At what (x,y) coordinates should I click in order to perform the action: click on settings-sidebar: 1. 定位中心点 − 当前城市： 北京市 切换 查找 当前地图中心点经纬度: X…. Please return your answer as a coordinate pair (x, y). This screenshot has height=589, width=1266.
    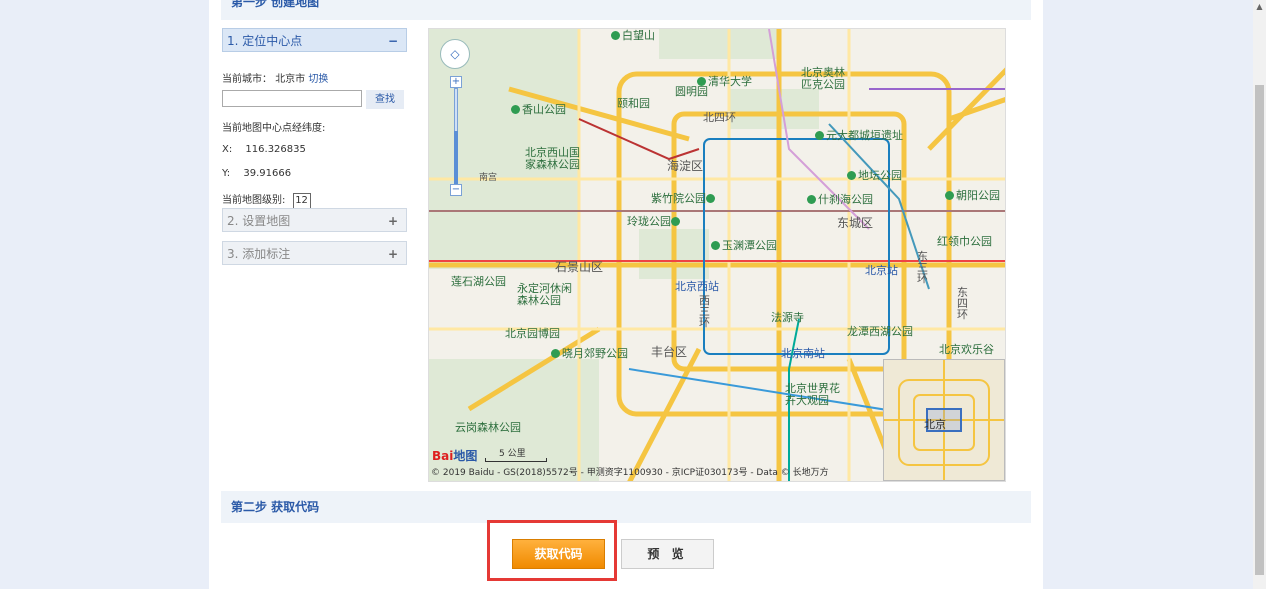
    Looking at the image, I should click on (314, 146).